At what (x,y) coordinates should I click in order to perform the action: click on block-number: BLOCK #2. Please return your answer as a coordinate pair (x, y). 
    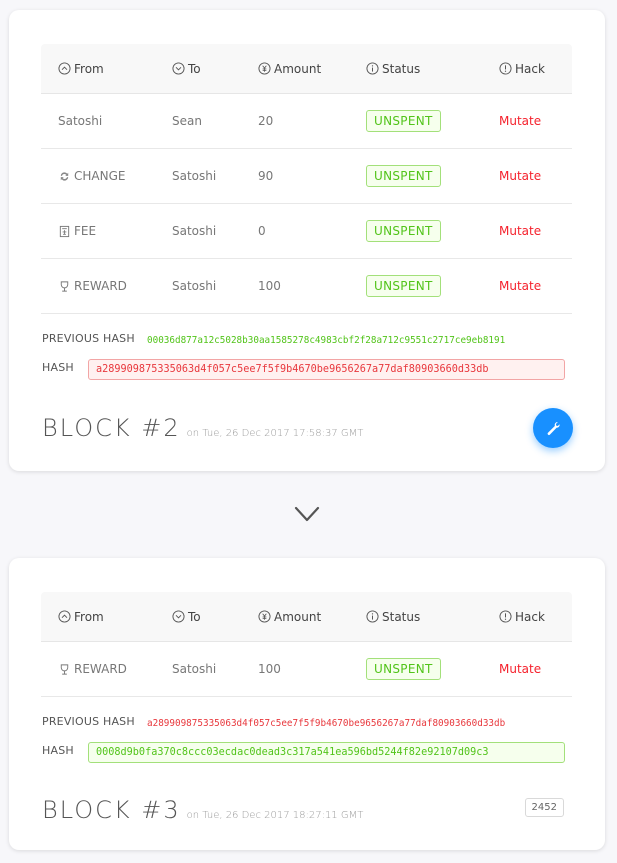
    Looking at the image, I should click on (111, 428).